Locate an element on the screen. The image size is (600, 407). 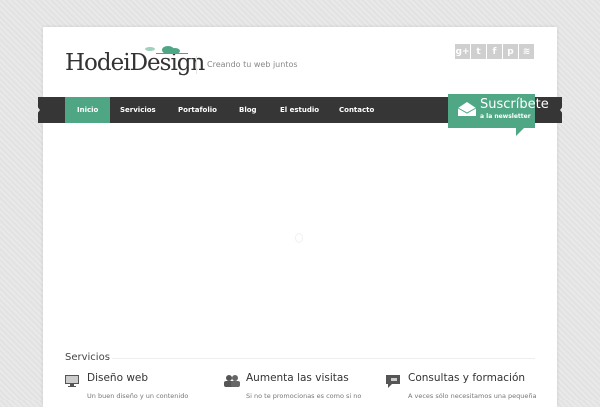
subscribe-button: Suscríbete a la newsletter is located at coordinates (498, 115).